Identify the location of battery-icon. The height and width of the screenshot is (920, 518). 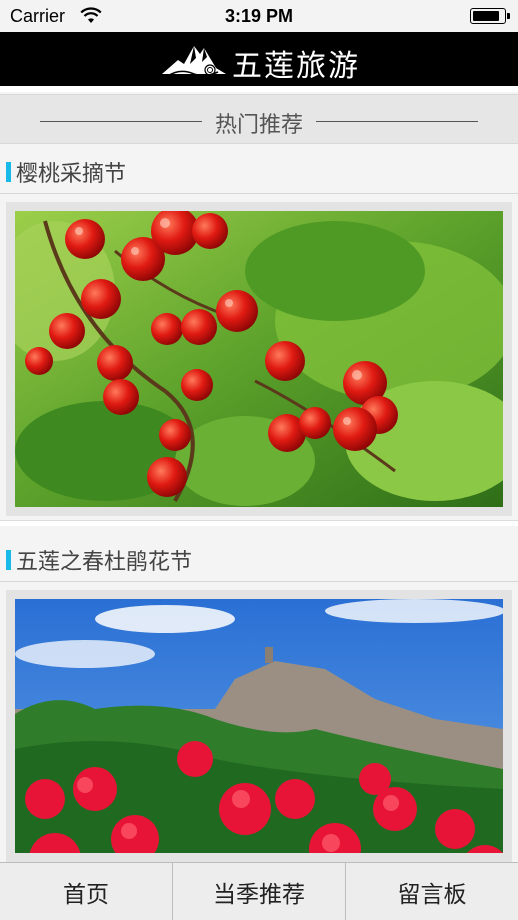
(490, 16).